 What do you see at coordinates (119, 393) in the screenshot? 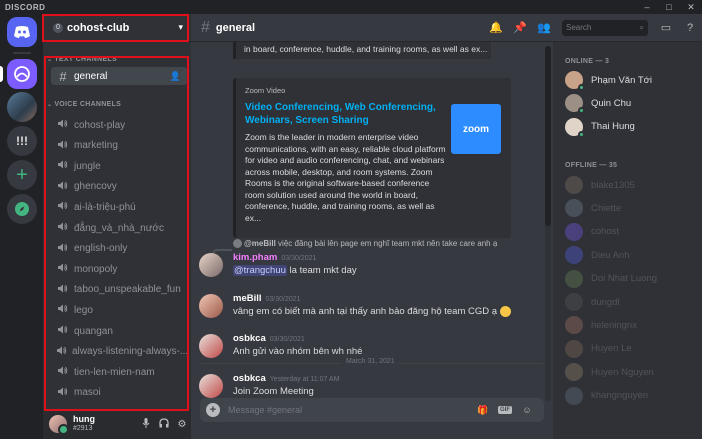
I see `voice-channel-item: masoi` at bounding box center [119, 393].